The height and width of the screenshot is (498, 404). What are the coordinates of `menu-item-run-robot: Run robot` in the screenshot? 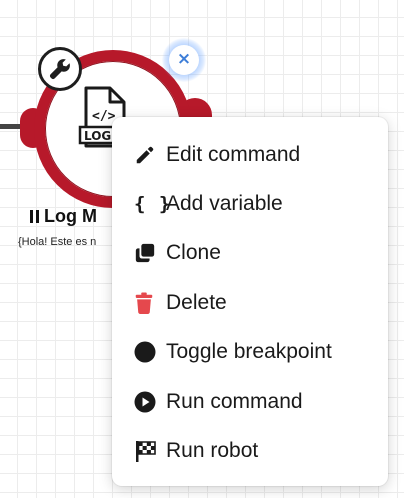 It's located at (250, 450).